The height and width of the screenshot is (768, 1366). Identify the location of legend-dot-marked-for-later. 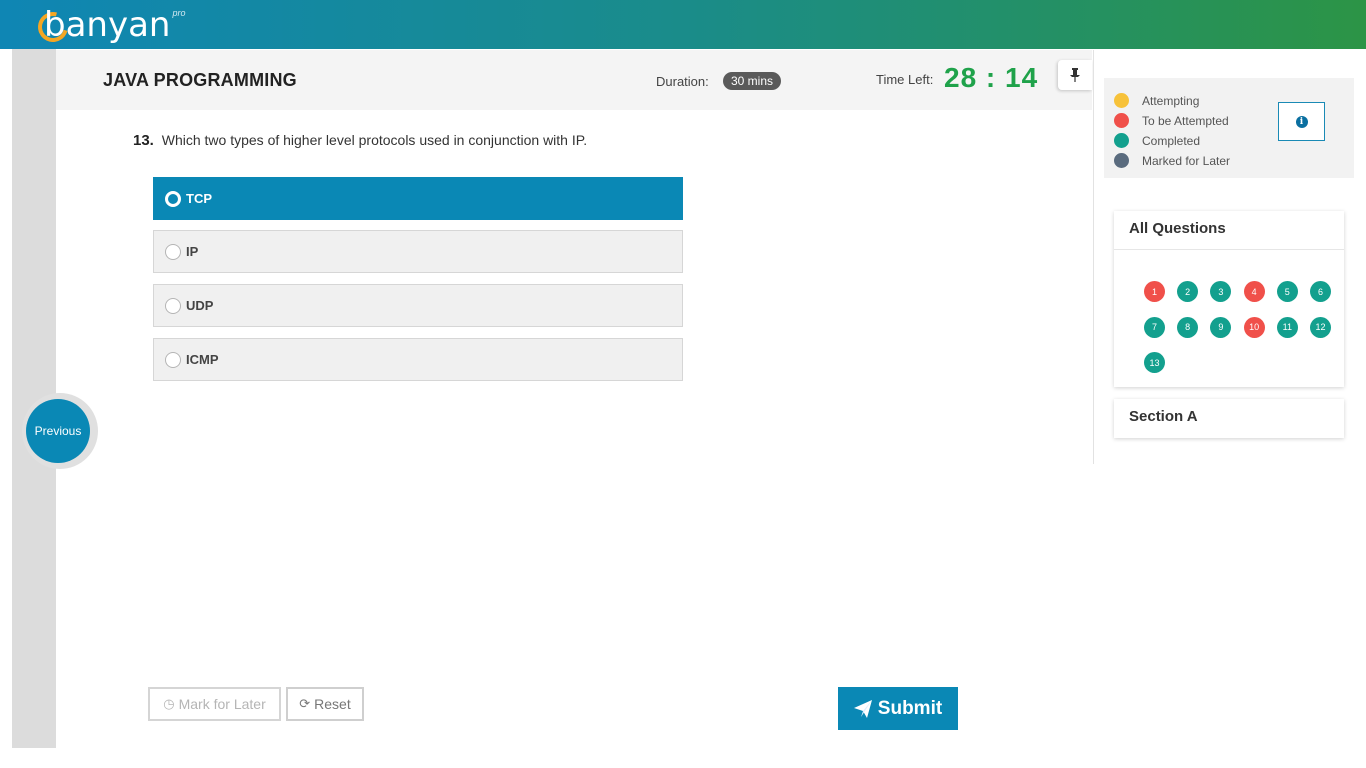
(1121, 160).